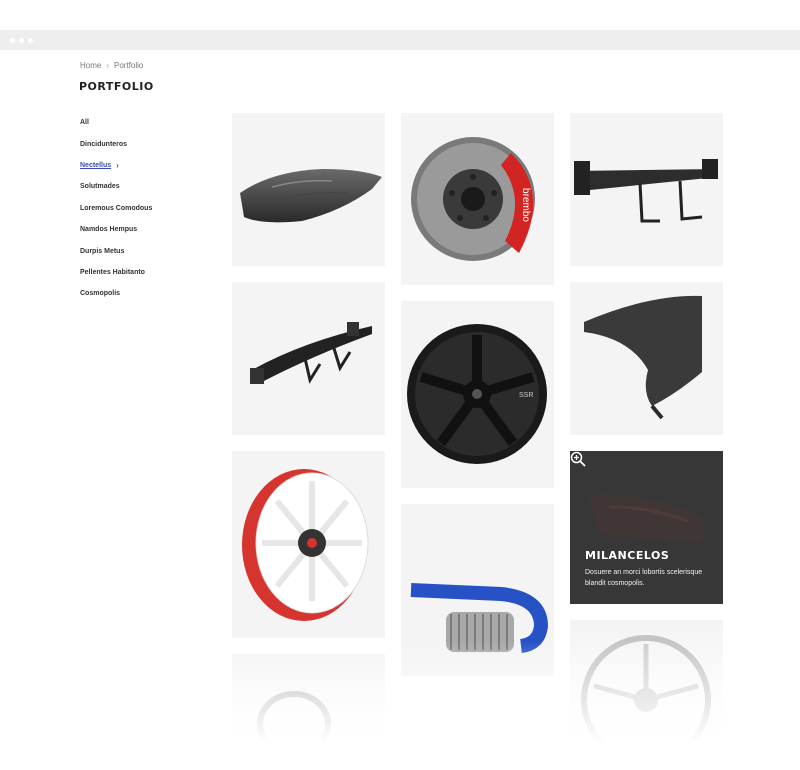  Describe the element at coordinates (100, 294) in the screenshot. I see `category-label: Cosmopolis` at that location.